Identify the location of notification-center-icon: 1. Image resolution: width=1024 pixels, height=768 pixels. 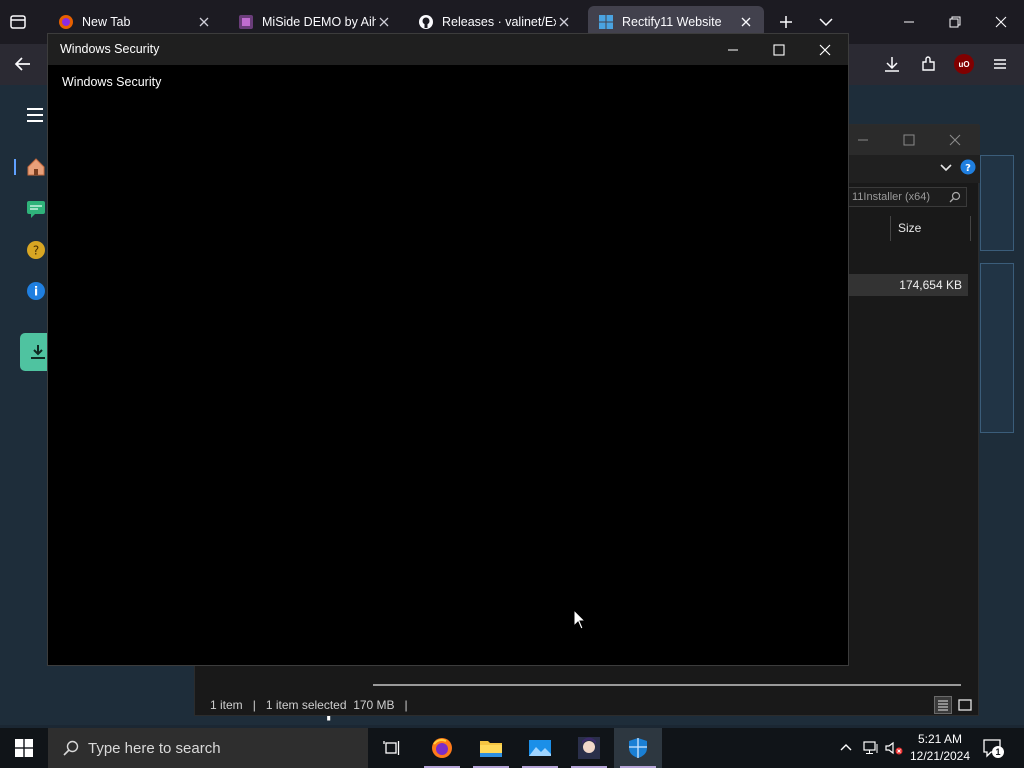
(993, 748).